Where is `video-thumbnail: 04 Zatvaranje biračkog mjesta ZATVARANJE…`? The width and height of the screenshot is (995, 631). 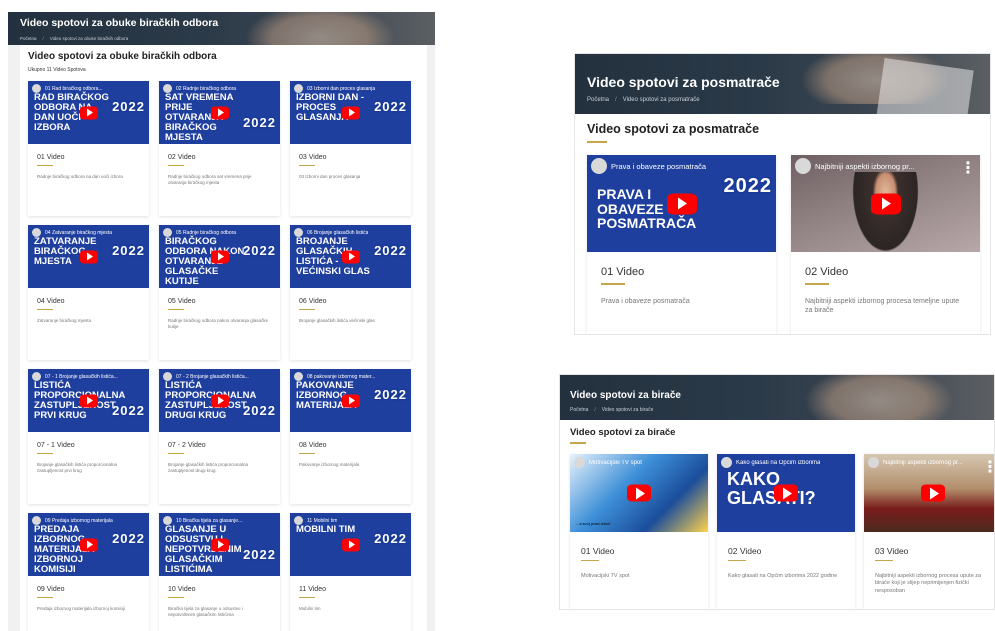 video-thumbnail: 04 Zatvaranje biračkog mjesta ZATVARANJE… is located at coordinates (88, 256).